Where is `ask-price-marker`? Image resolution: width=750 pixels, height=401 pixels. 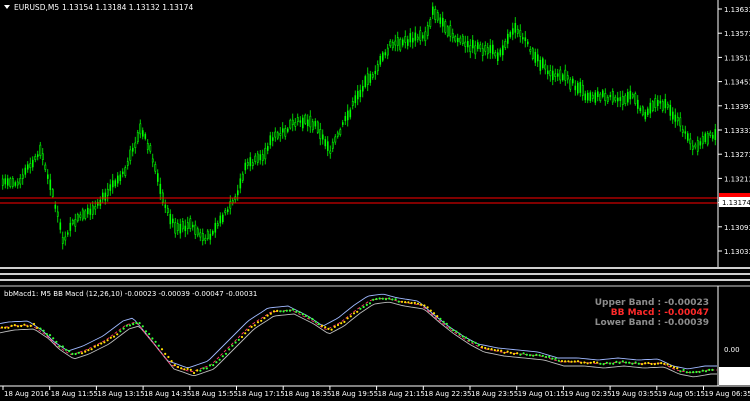
ask-price-marker is located at coordinates (734, 195).